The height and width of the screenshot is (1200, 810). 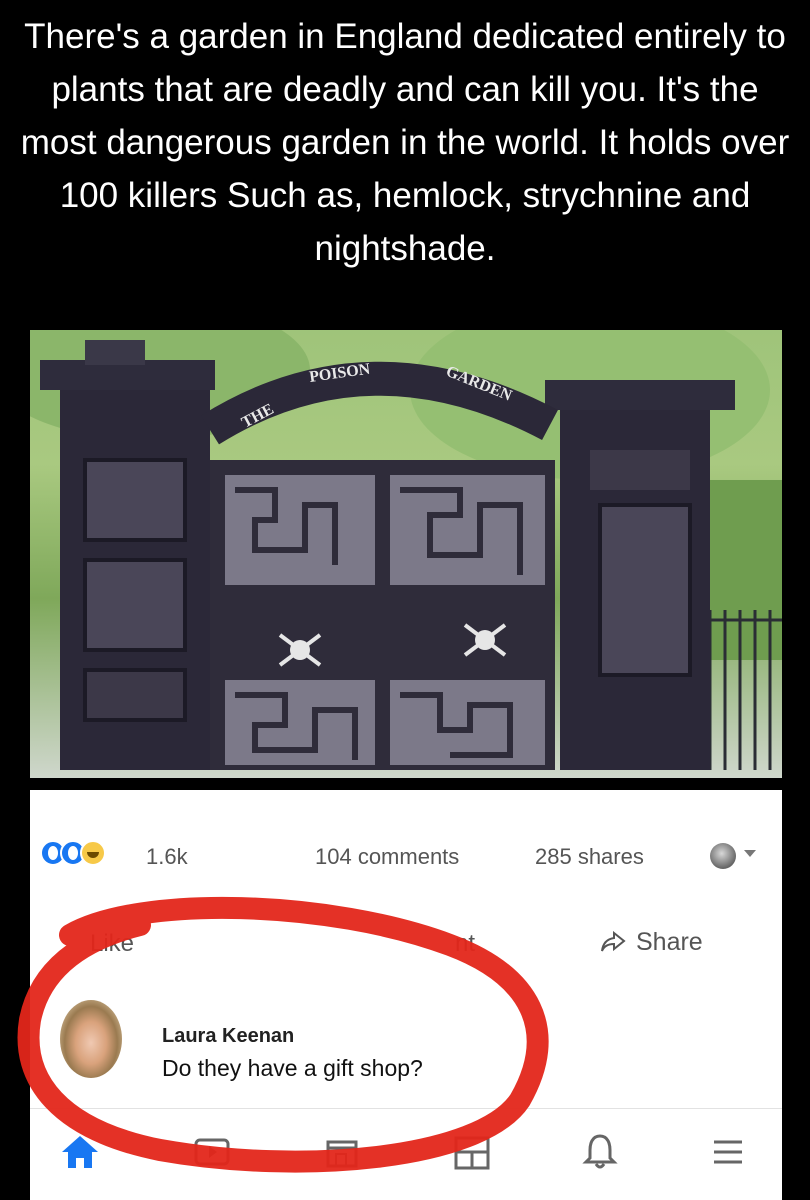 What do you see at coordinates (406, 942) in the screenshot?
I see `post-actions-bar: Like nt Share` at bounding box center [406, 942].